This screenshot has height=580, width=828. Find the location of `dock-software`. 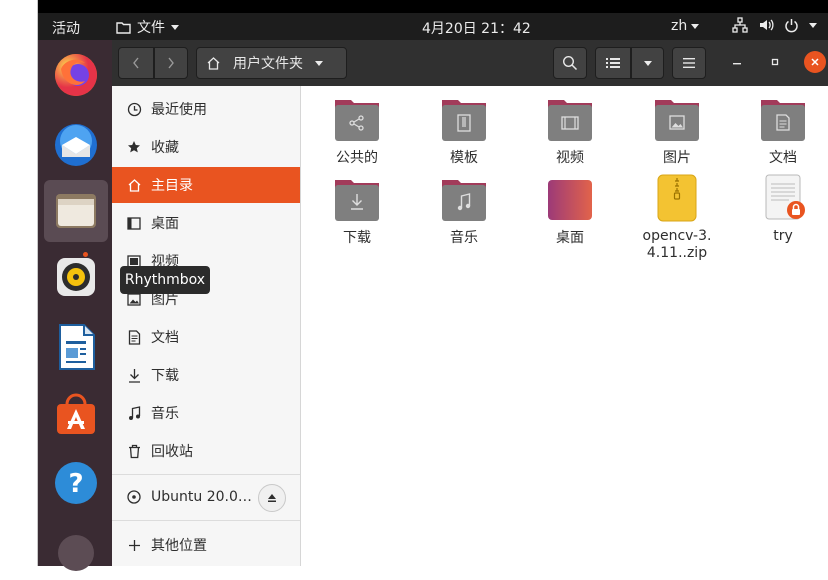

dock-software is located at coordinates (76, 415).